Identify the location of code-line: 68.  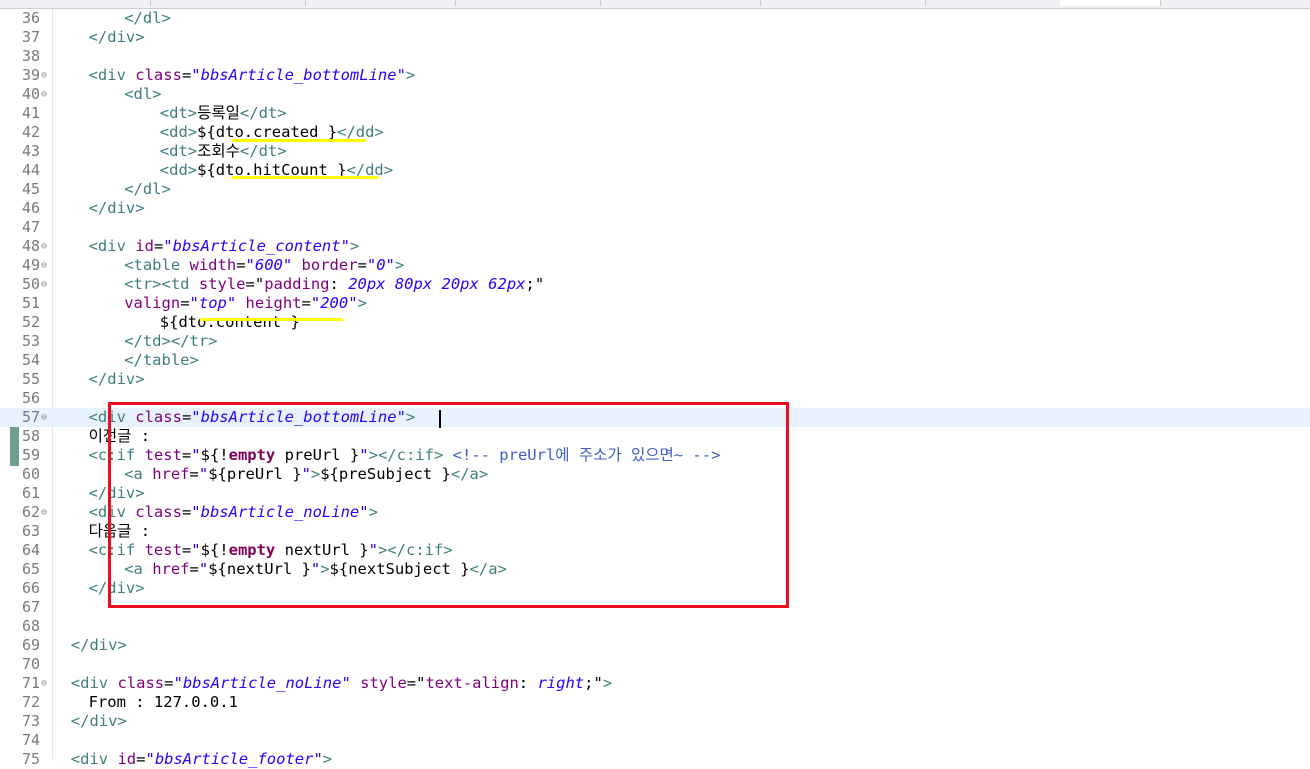
(655, 626).